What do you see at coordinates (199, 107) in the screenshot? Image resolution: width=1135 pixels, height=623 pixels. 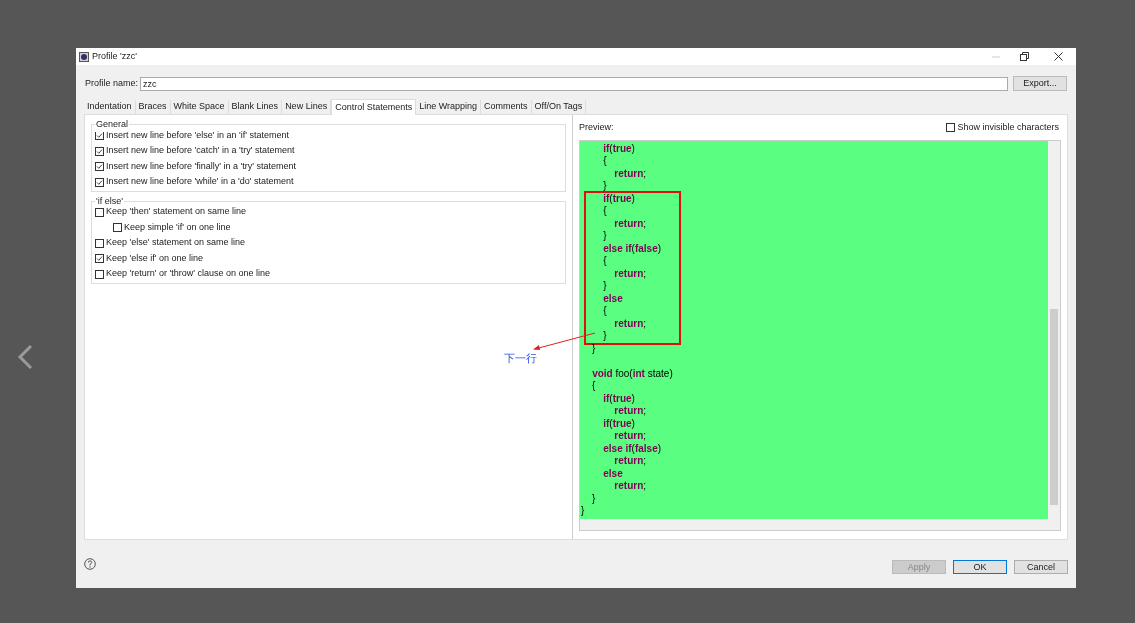 I see `tab: White Space` at bounding box center [199, 107].